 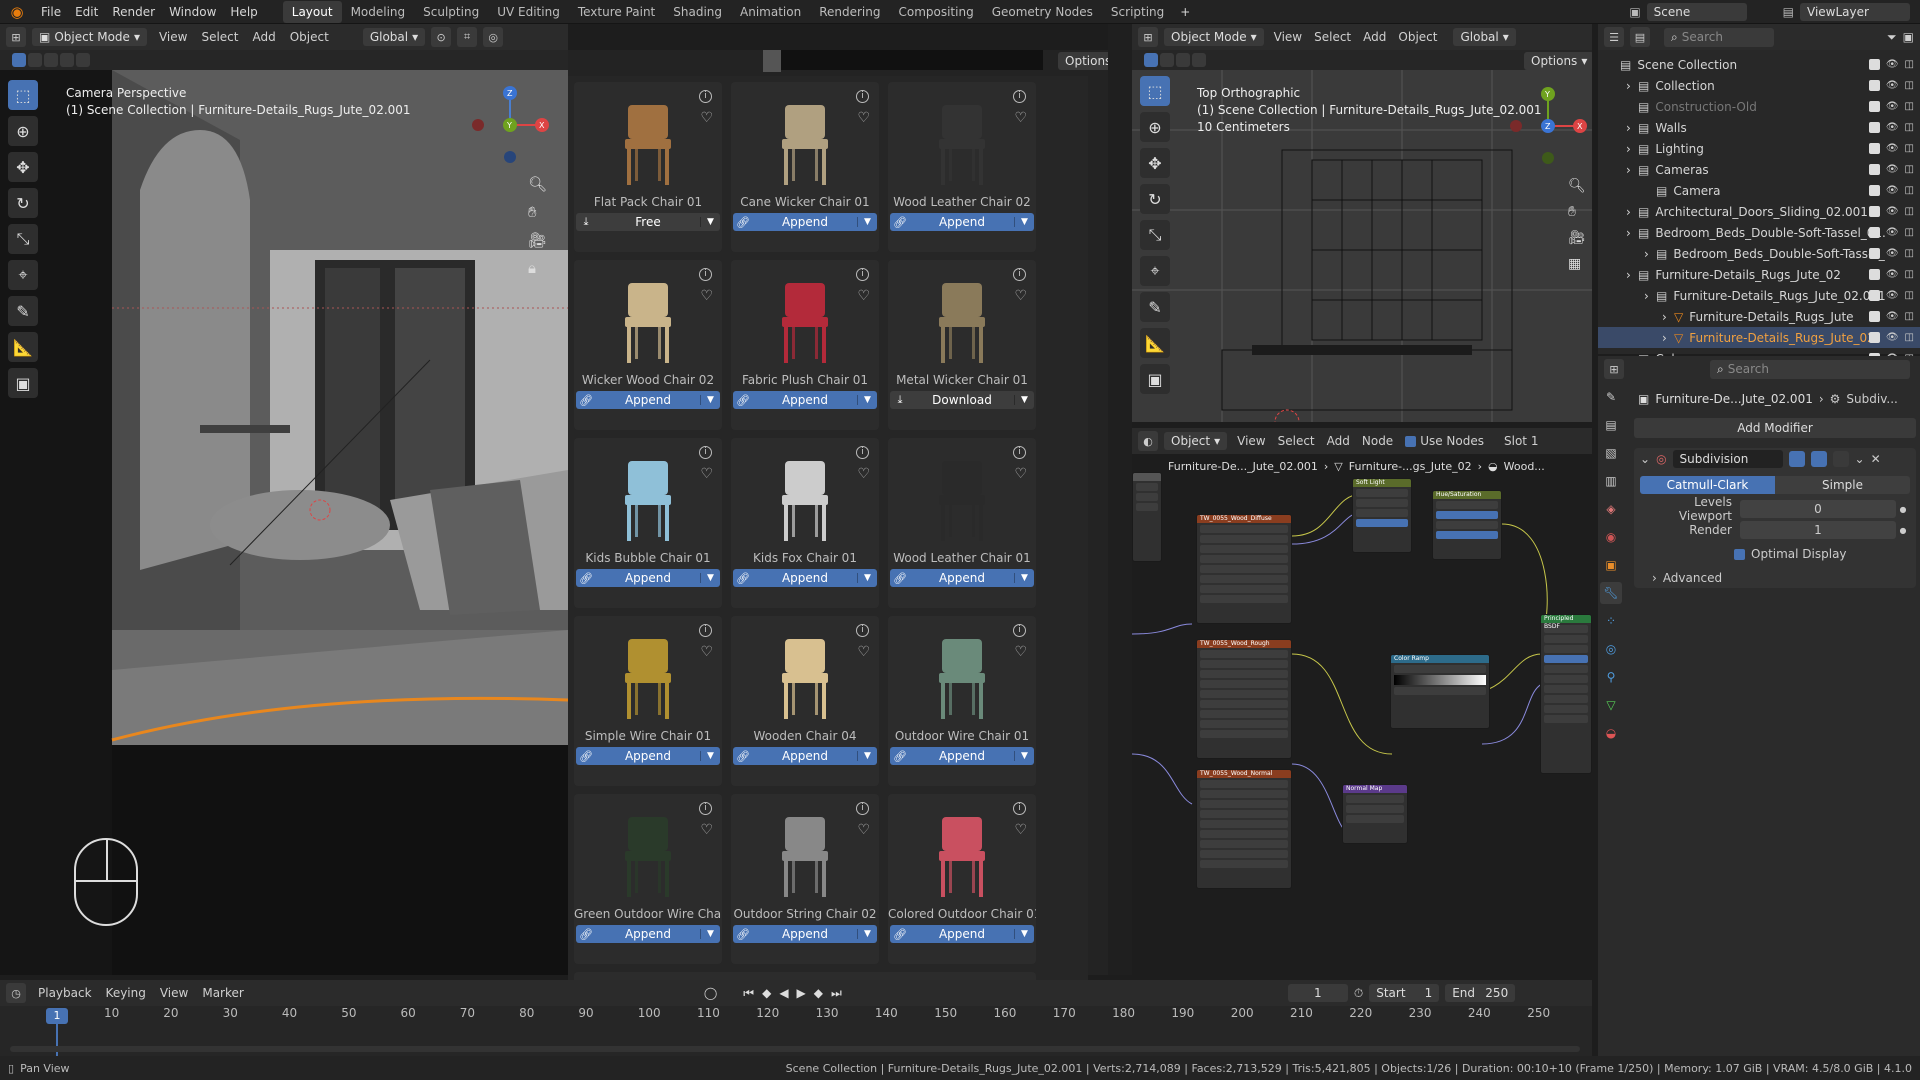 What do you see at coordinates (67, 60) in the screenshot?
I see `select-invert-icon` at bounding box center [67, 60].